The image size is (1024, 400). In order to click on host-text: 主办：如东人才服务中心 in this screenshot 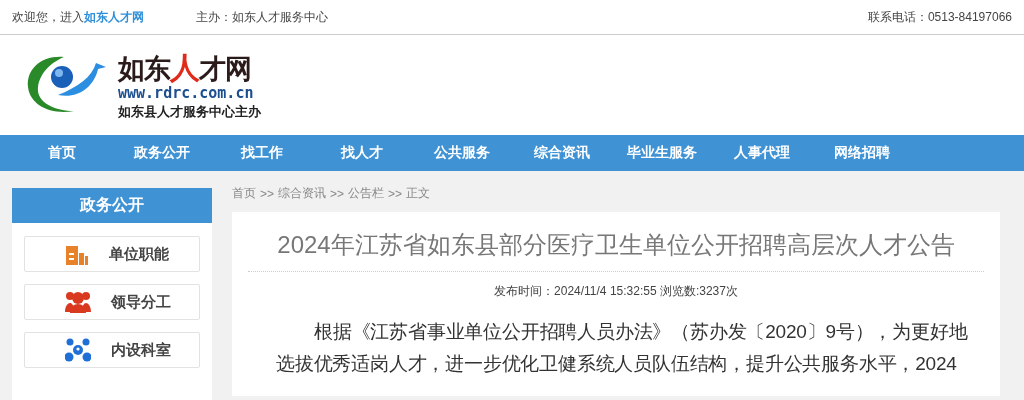, I will do `click(262, 17)`.